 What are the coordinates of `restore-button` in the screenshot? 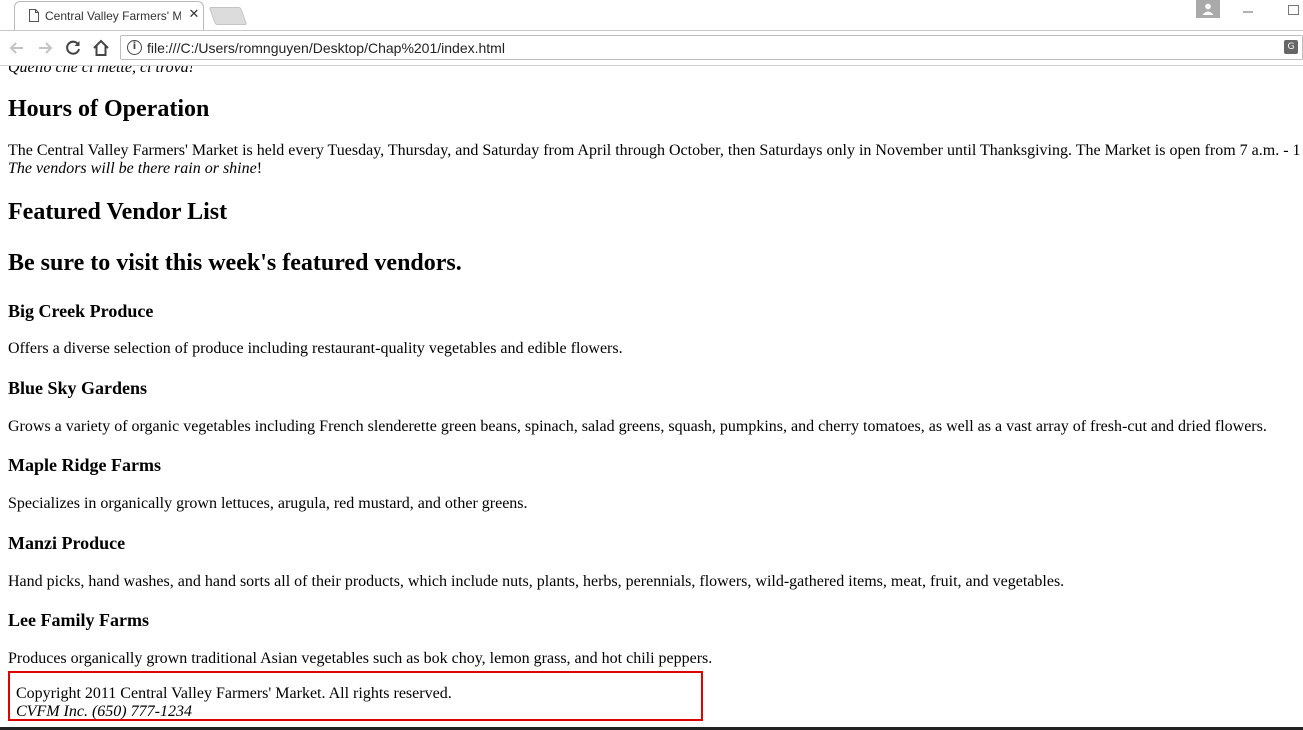 It's located at (1293, 10).